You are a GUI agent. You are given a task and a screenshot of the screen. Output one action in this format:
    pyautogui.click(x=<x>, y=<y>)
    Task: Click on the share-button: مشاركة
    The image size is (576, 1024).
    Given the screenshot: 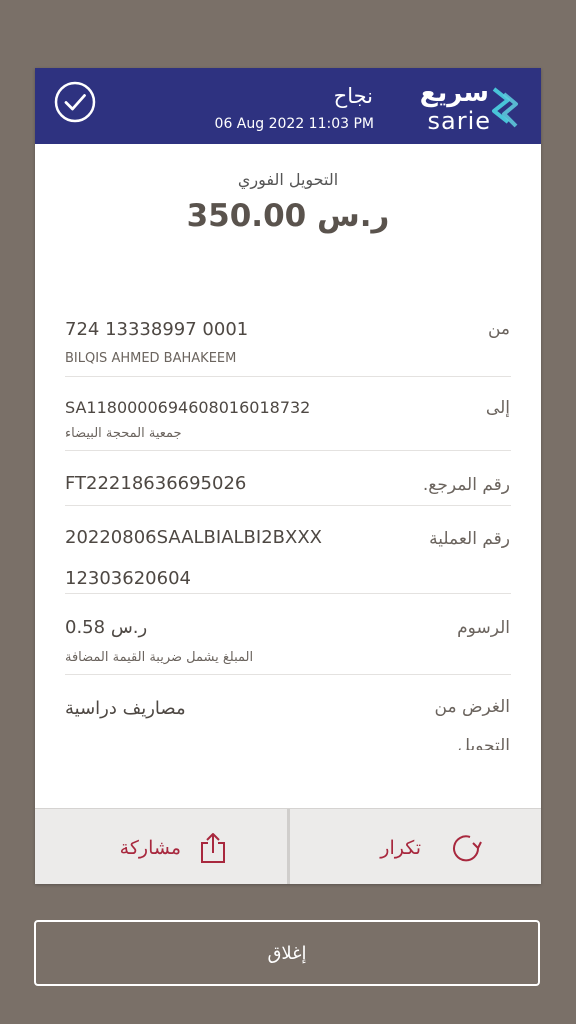 What is the action you would take?
    pyautogui.click(x=160, y=846)
    